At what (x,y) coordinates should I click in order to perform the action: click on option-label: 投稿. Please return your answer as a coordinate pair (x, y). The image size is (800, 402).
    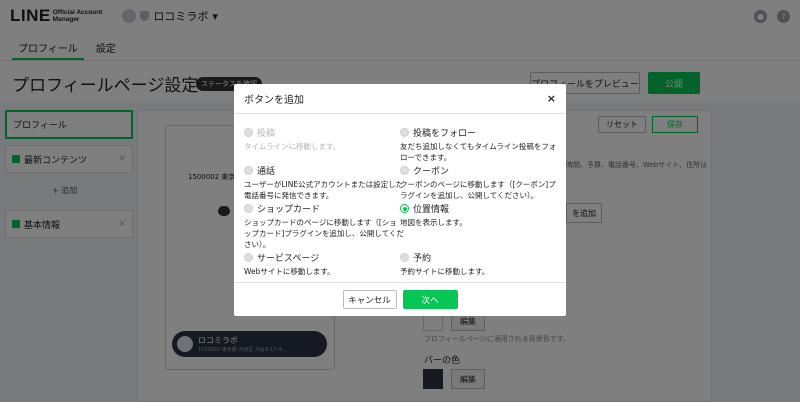
    Looking at the image, I should click on (266, 134).